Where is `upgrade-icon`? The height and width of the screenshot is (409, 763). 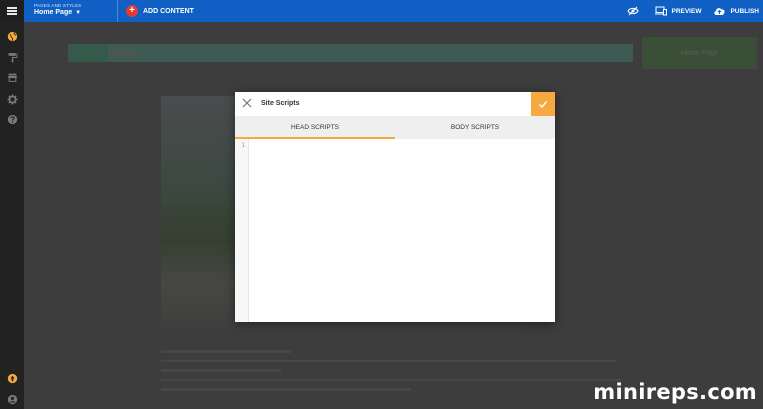 upgrade-icon is located at coordinates (12, 378).